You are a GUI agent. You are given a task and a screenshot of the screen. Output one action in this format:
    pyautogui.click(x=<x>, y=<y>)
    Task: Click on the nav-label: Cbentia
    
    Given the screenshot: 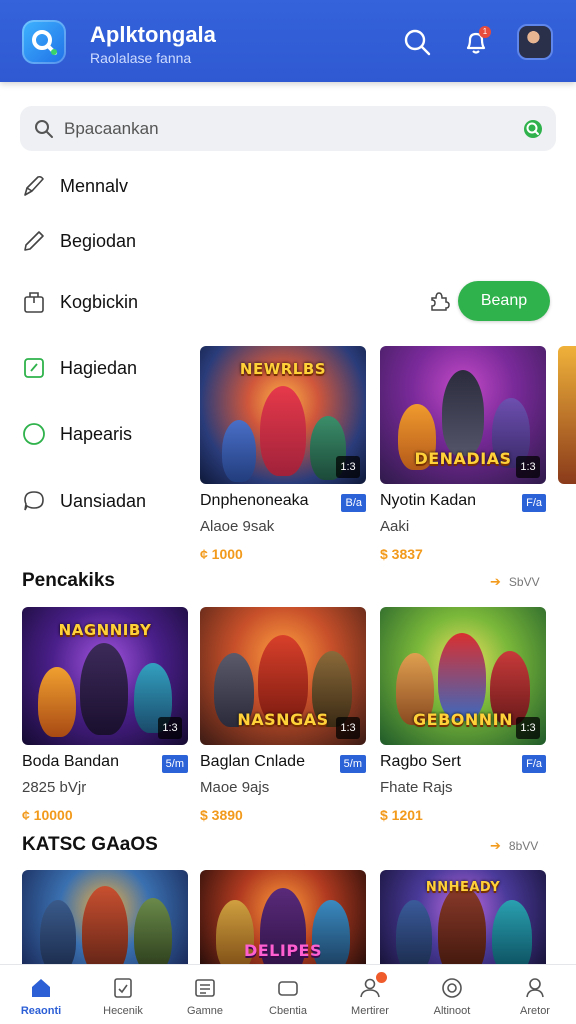 What is the action you would take?
    pyautogui.click(x=288, y=1011)
    